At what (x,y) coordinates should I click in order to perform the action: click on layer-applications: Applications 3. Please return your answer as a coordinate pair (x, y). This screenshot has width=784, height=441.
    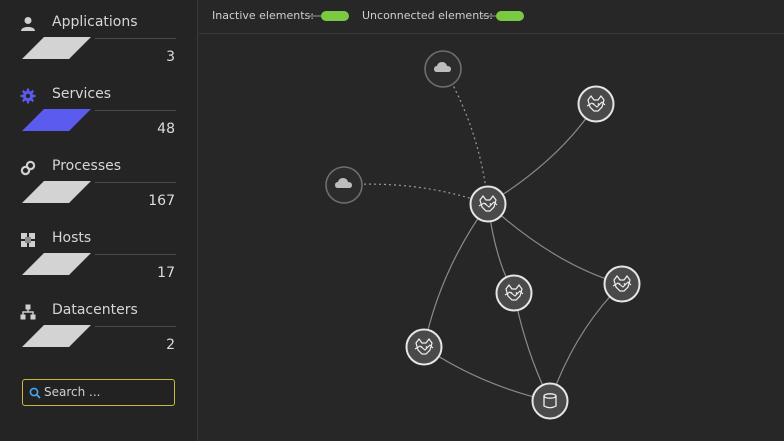
    Looking at the image, I should click on (99, 36).